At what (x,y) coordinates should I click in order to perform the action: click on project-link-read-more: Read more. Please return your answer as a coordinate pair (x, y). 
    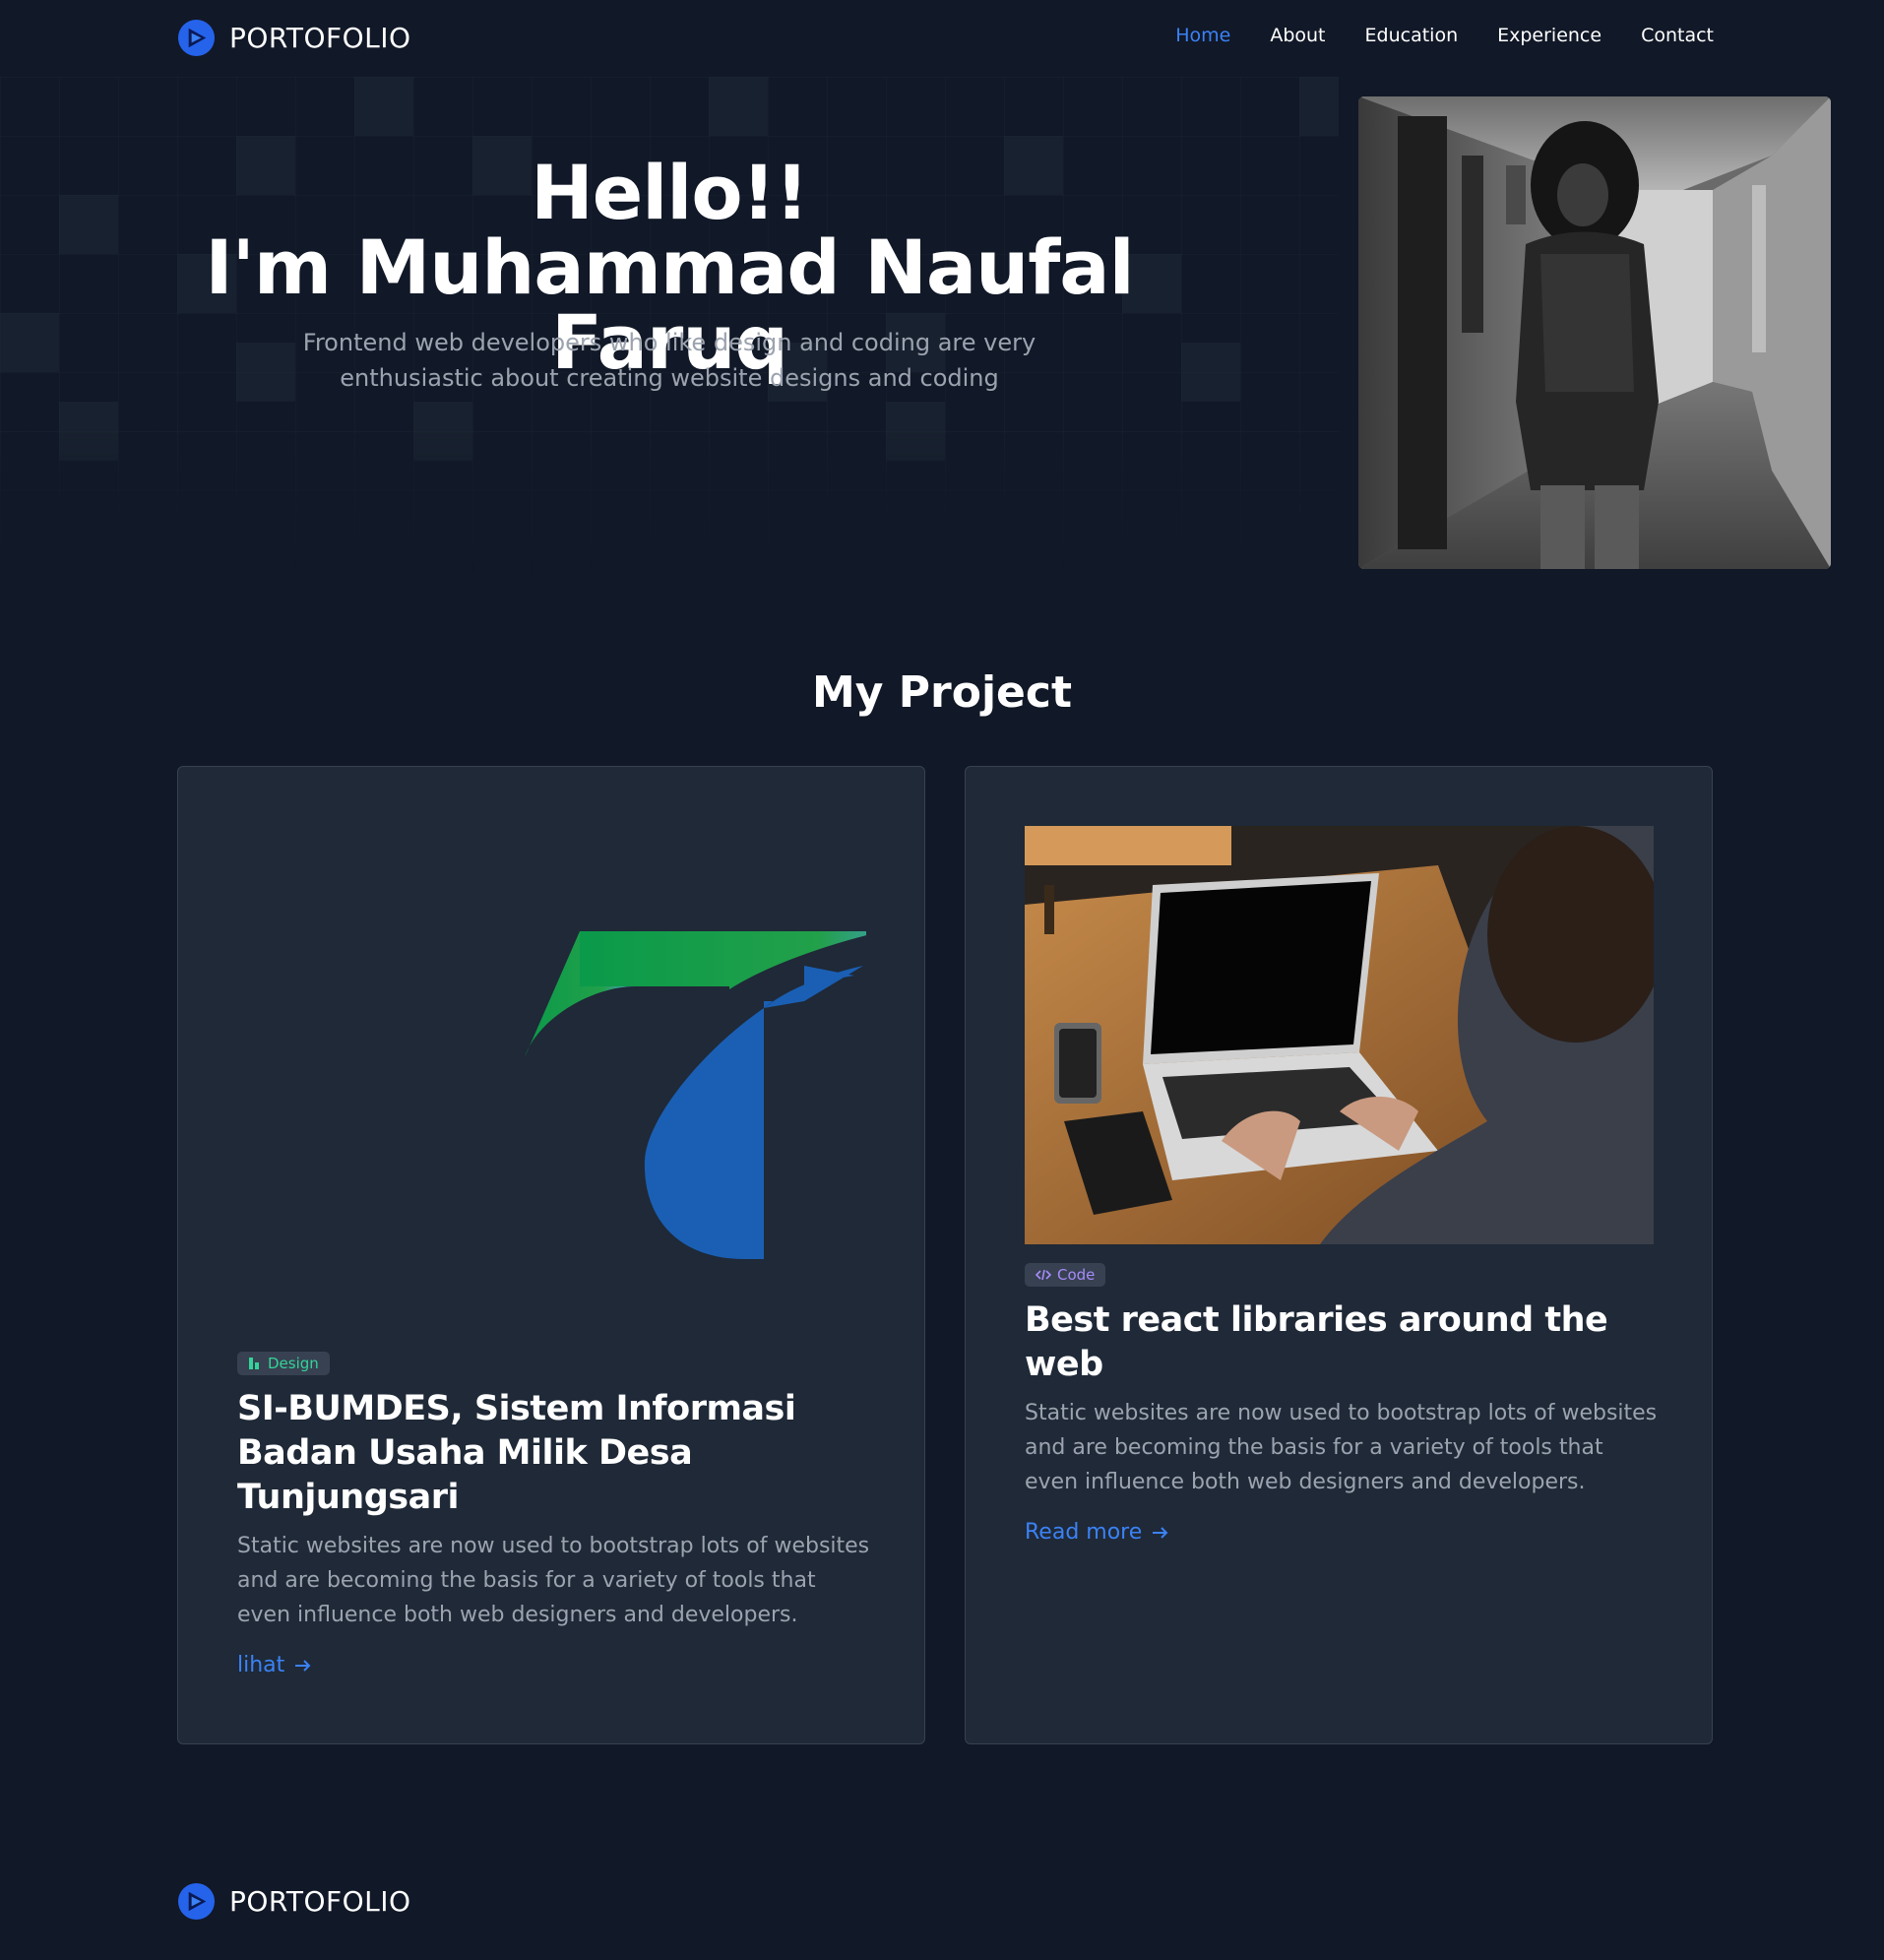
    Looking at the image, I should click on (1097, 1532).